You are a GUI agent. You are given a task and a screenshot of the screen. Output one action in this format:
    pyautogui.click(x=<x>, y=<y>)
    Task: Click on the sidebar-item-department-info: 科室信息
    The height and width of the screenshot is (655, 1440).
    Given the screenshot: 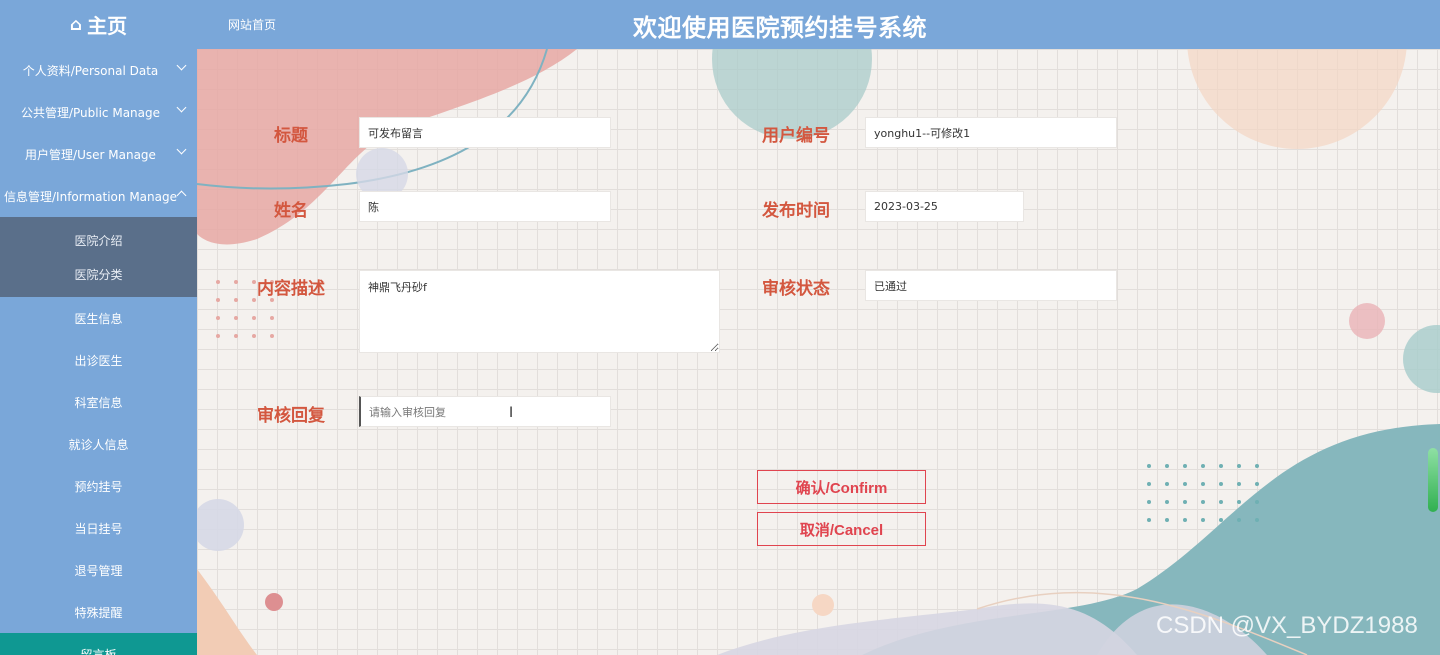 What is the action you would take?
    pyautogui.click(x=98, y=402)
    